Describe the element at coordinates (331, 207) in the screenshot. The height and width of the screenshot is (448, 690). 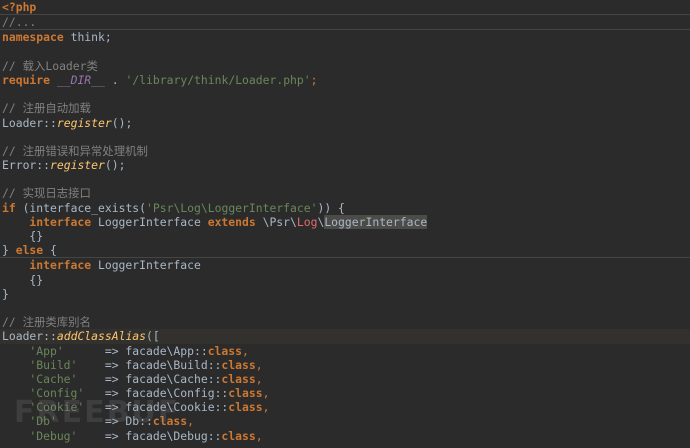
I see `code-token: )) {` at that location.